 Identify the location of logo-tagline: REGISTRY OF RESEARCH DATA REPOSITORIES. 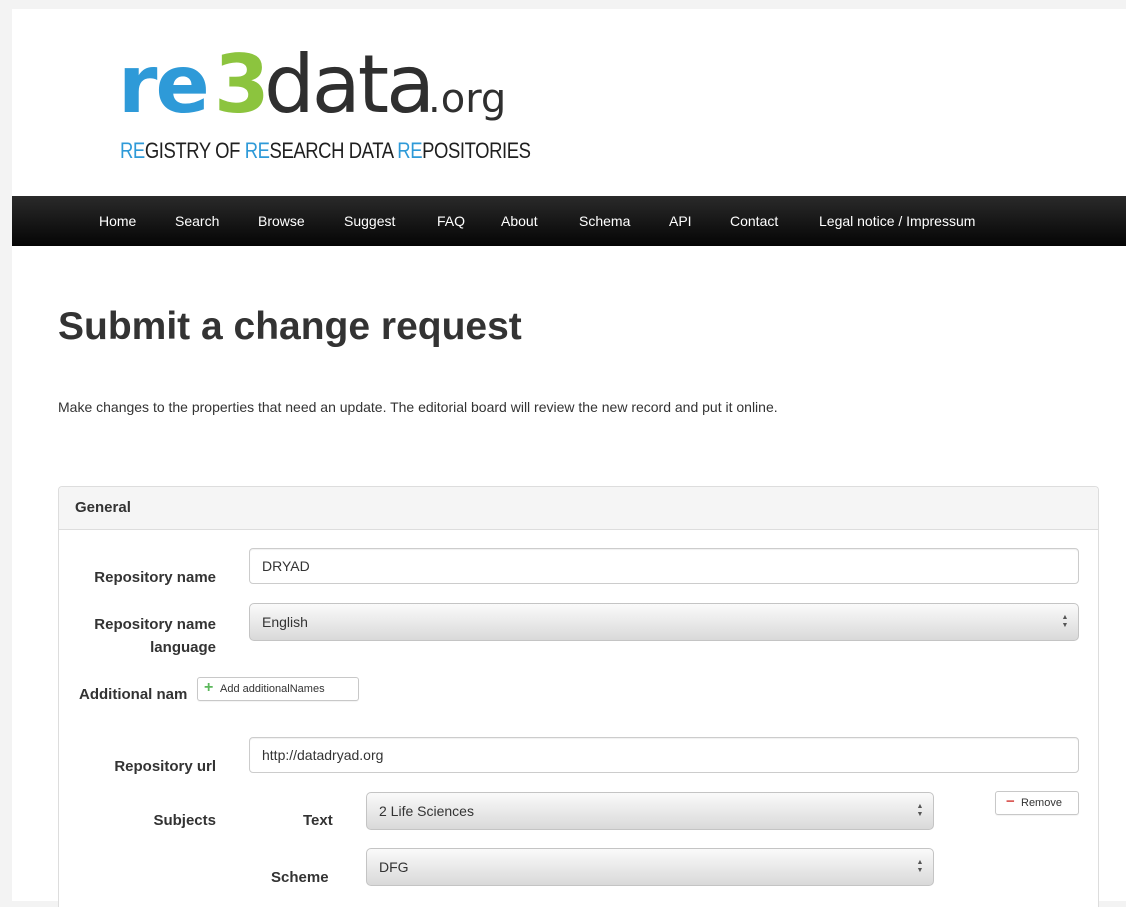
(325, 151).